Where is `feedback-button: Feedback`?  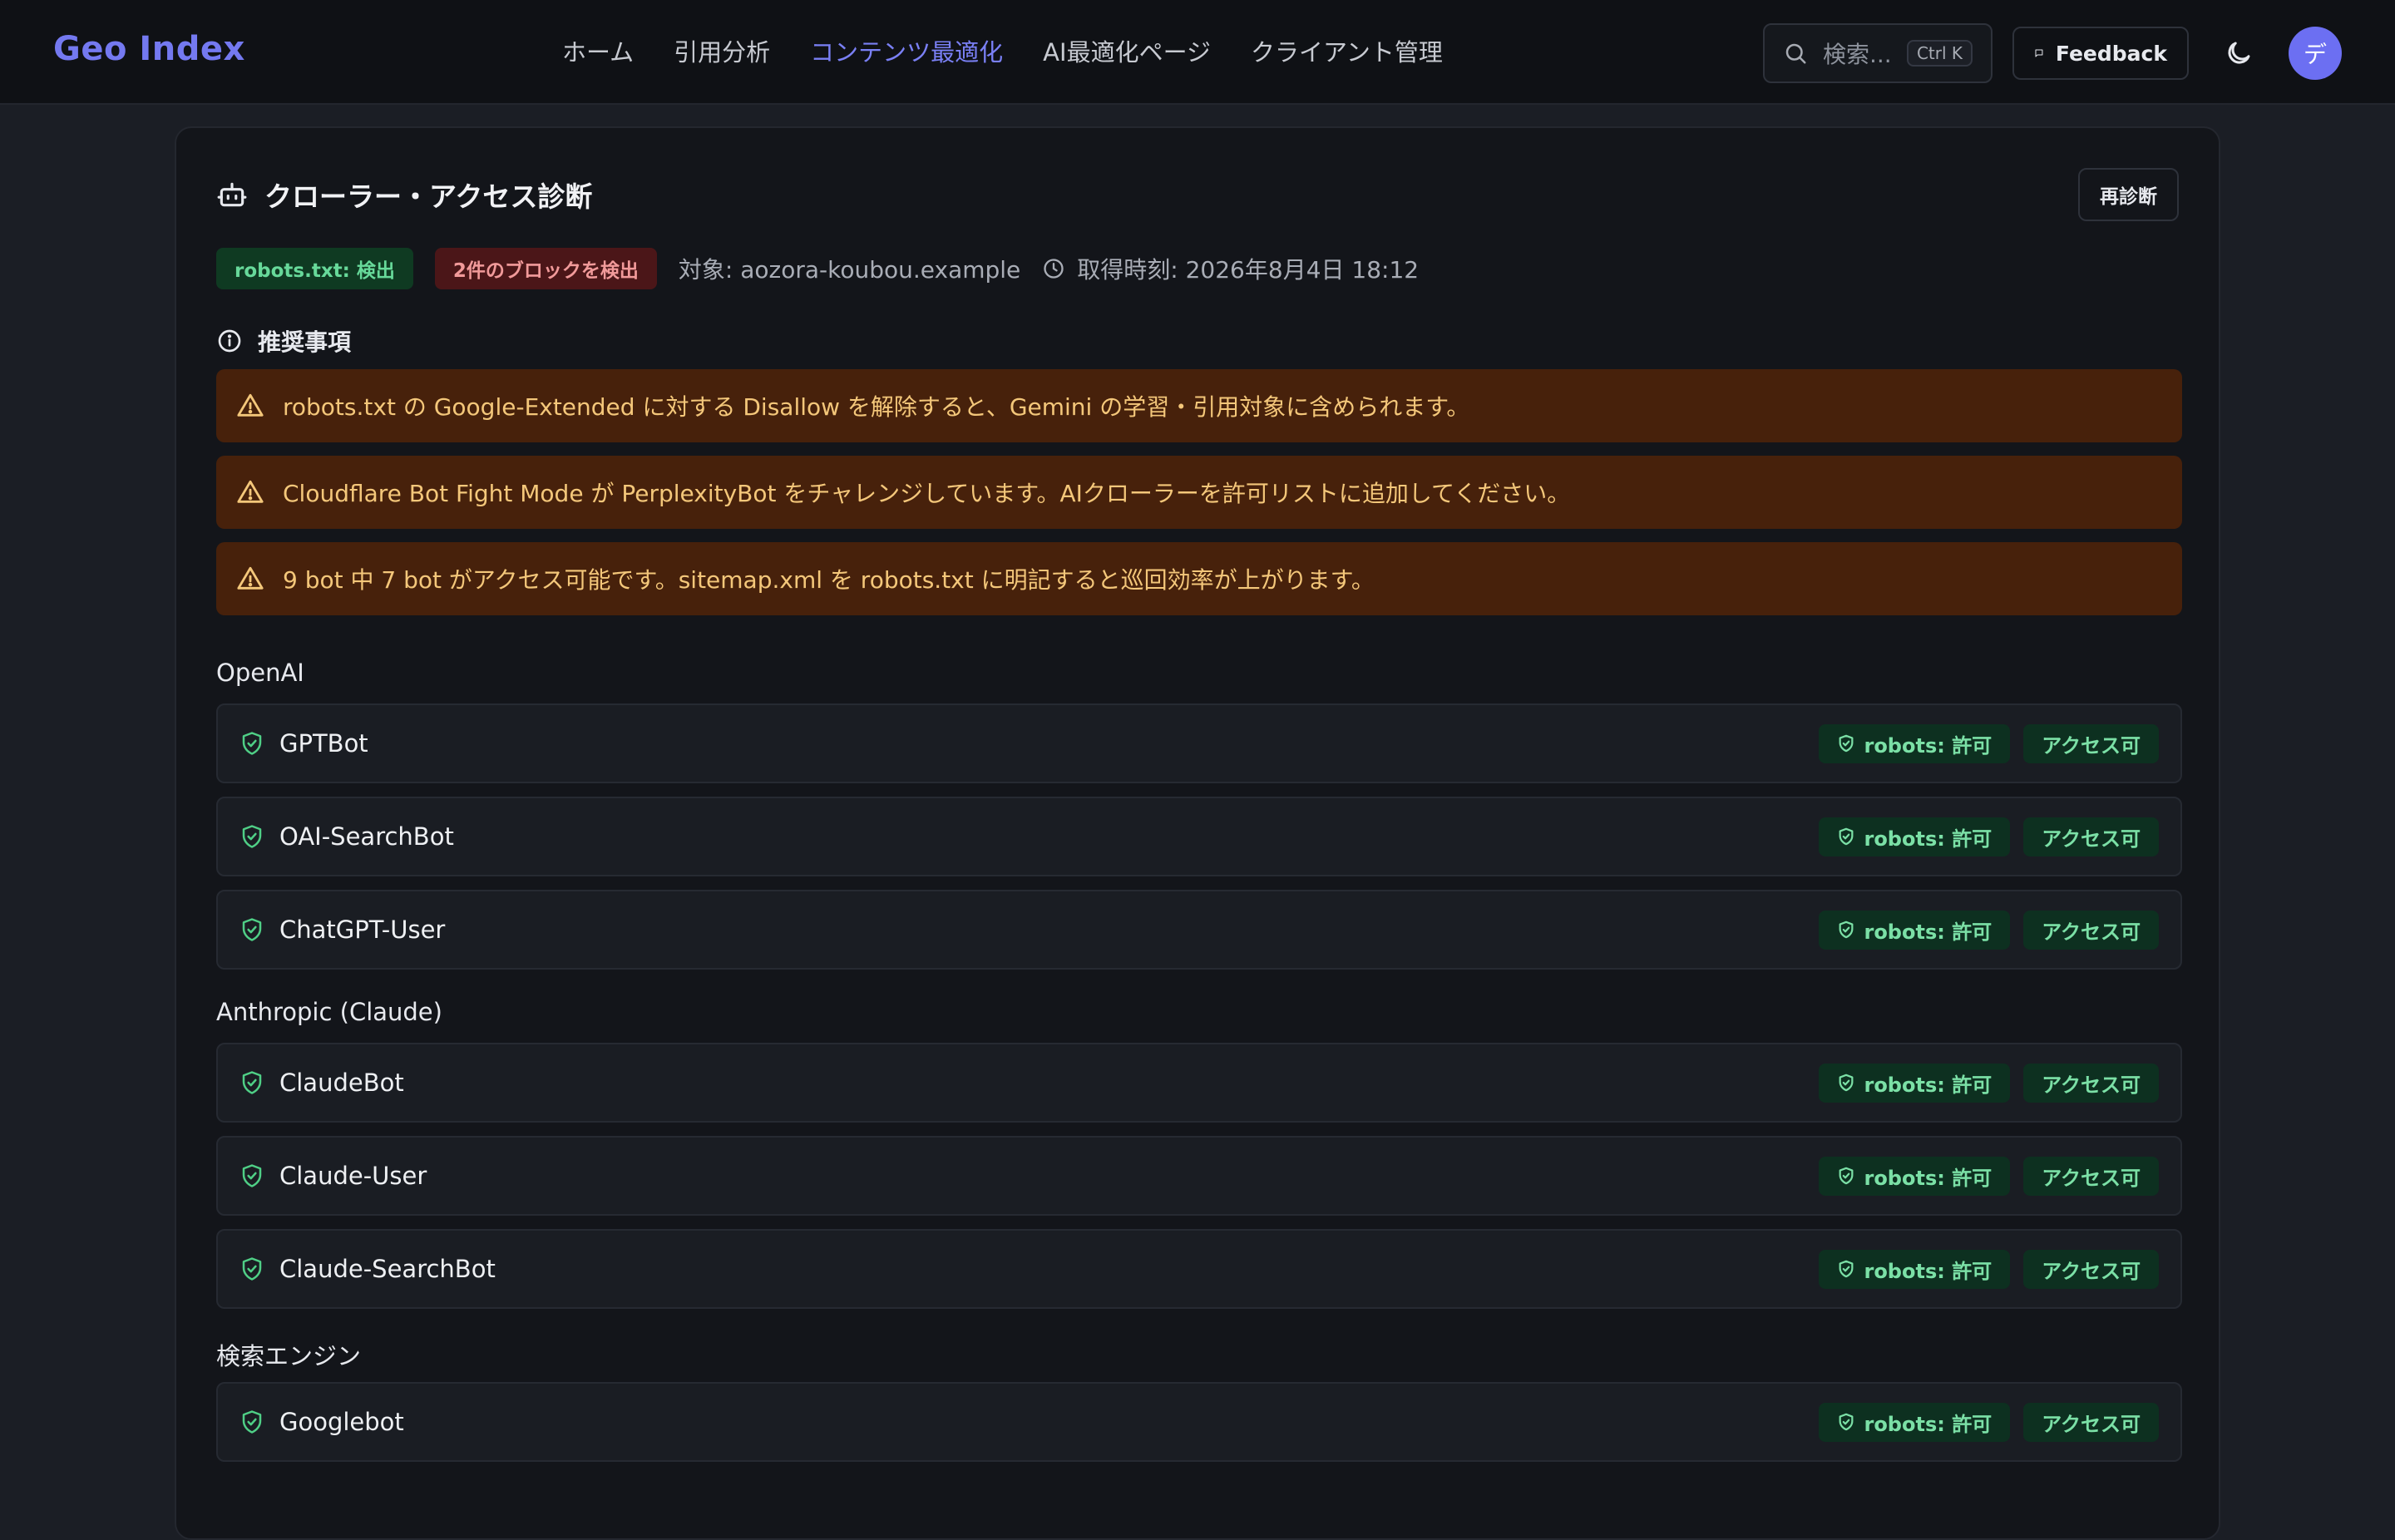 feedback-button: Feedback is located at coordinates (2100, 54).